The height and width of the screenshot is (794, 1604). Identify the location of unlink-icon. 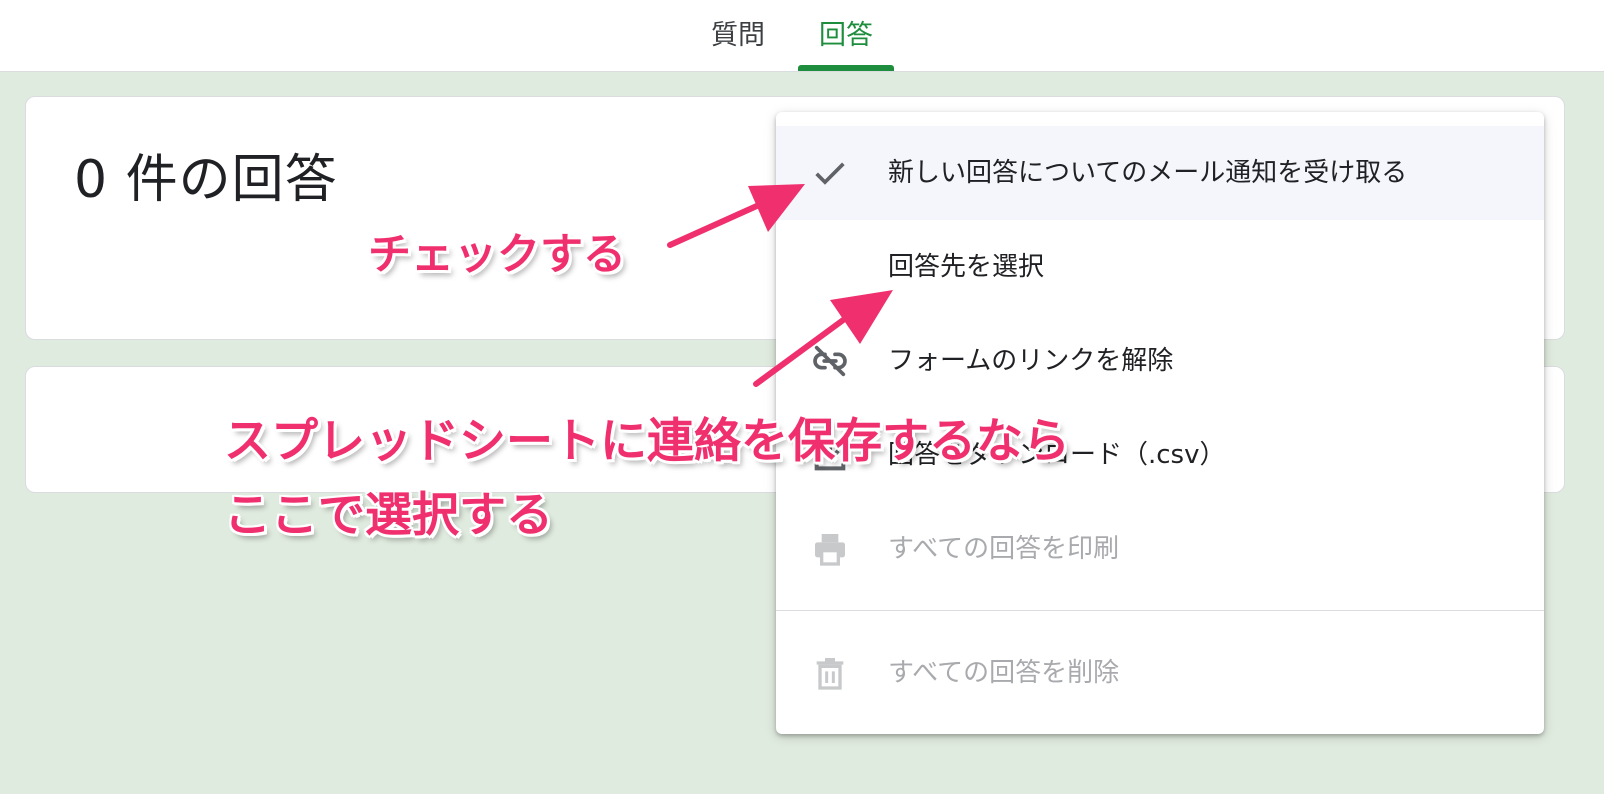
(830, 361).